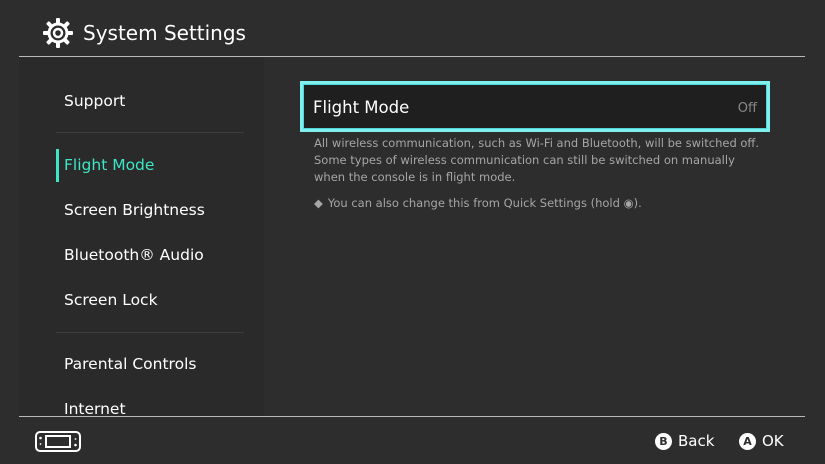 The image size is (825, 464). What do you see at coordinates (94, 101) in the screenshot?
I see `sidebar-item-support: Support` at bounding box center [94, 101].